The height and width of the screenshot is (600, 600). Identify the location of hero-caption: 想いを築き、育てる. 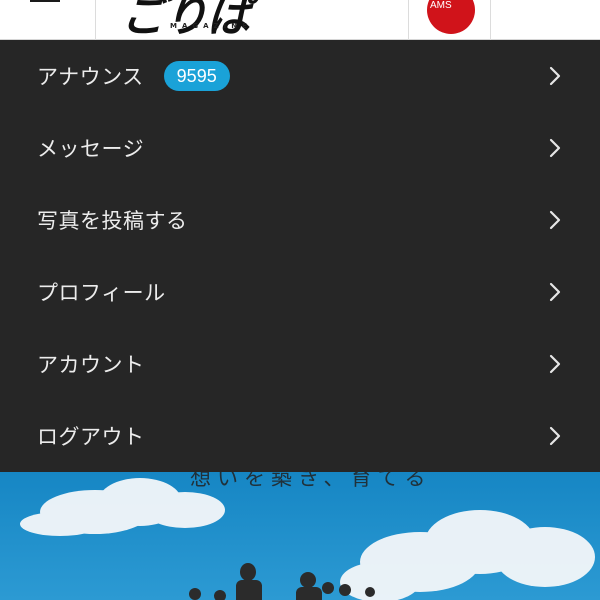
(311, 481).